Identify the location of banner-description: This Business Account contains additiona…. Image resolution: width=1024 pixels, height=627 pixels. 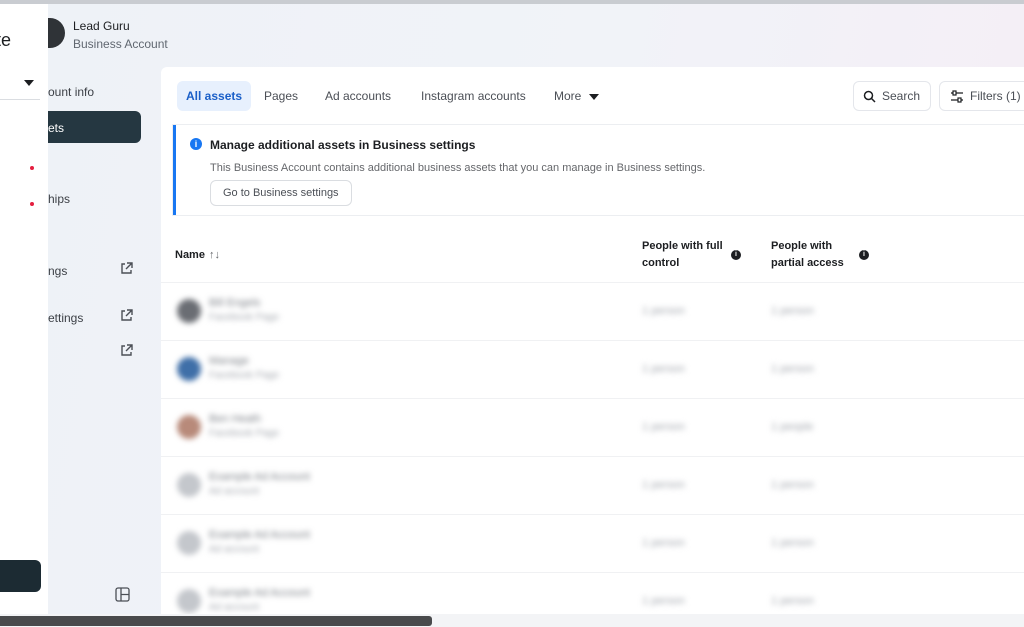
(458, 168).